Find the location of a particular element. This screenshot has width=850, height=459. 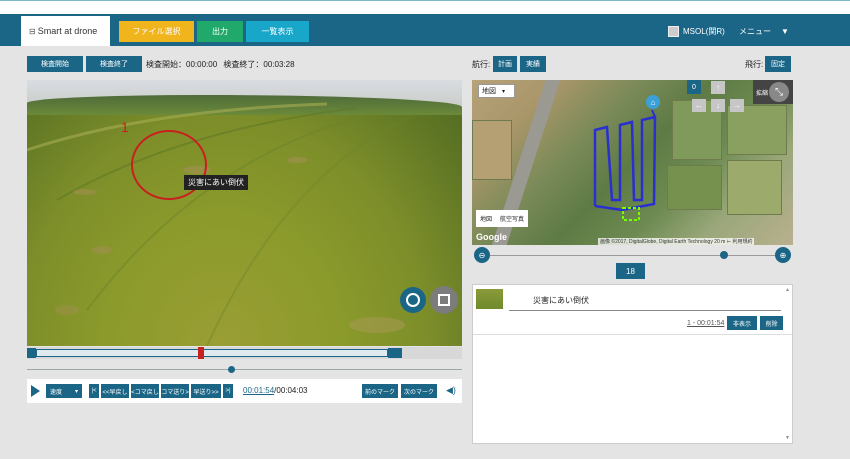

list-view-button: 一覧表示 is located at coordinates (277, 31).